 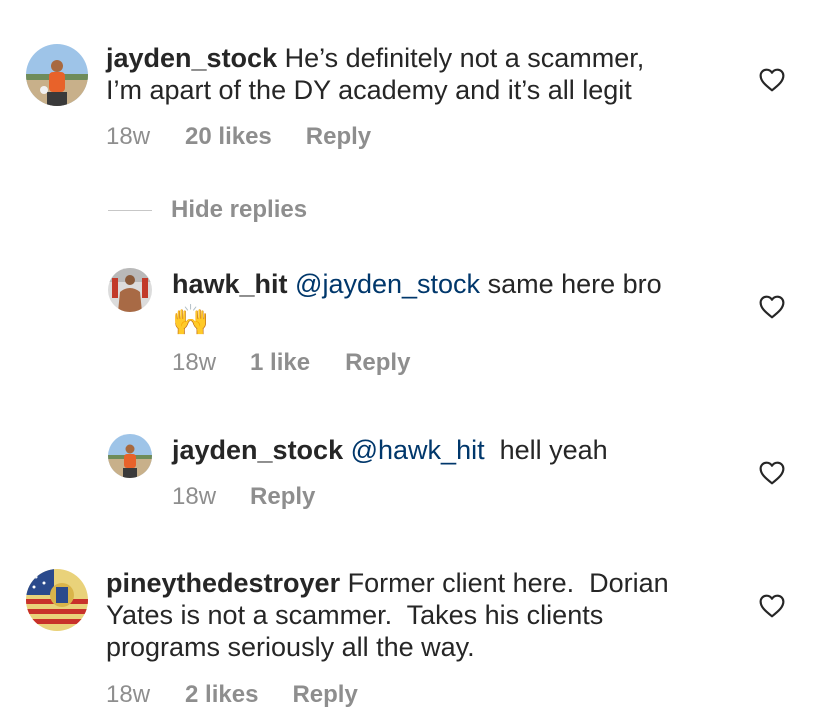 I want to click on comment-text: Former client here. Dorian, so click(x=504, y=583).